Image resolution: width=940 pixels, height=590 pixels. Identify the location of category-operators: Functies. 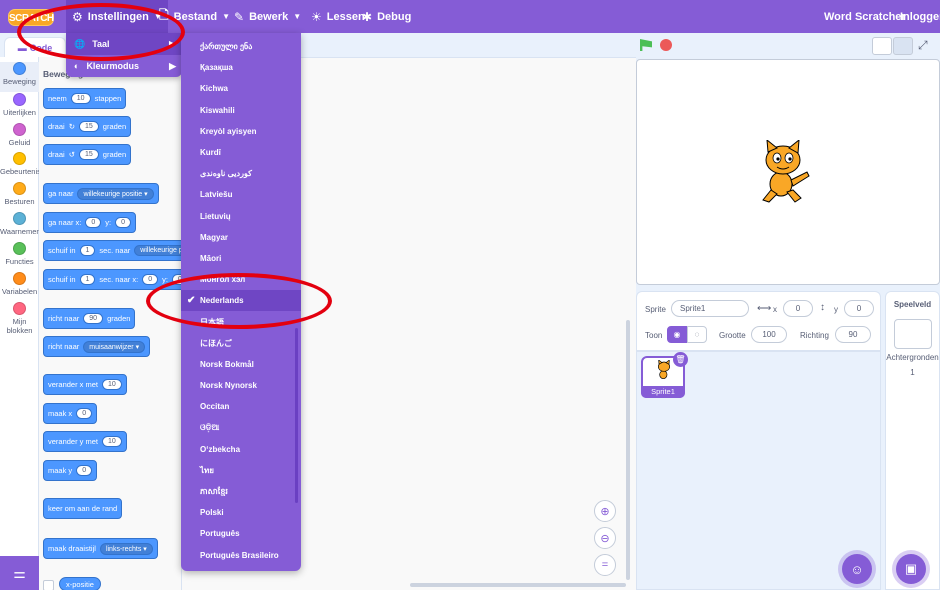
(19, 254).